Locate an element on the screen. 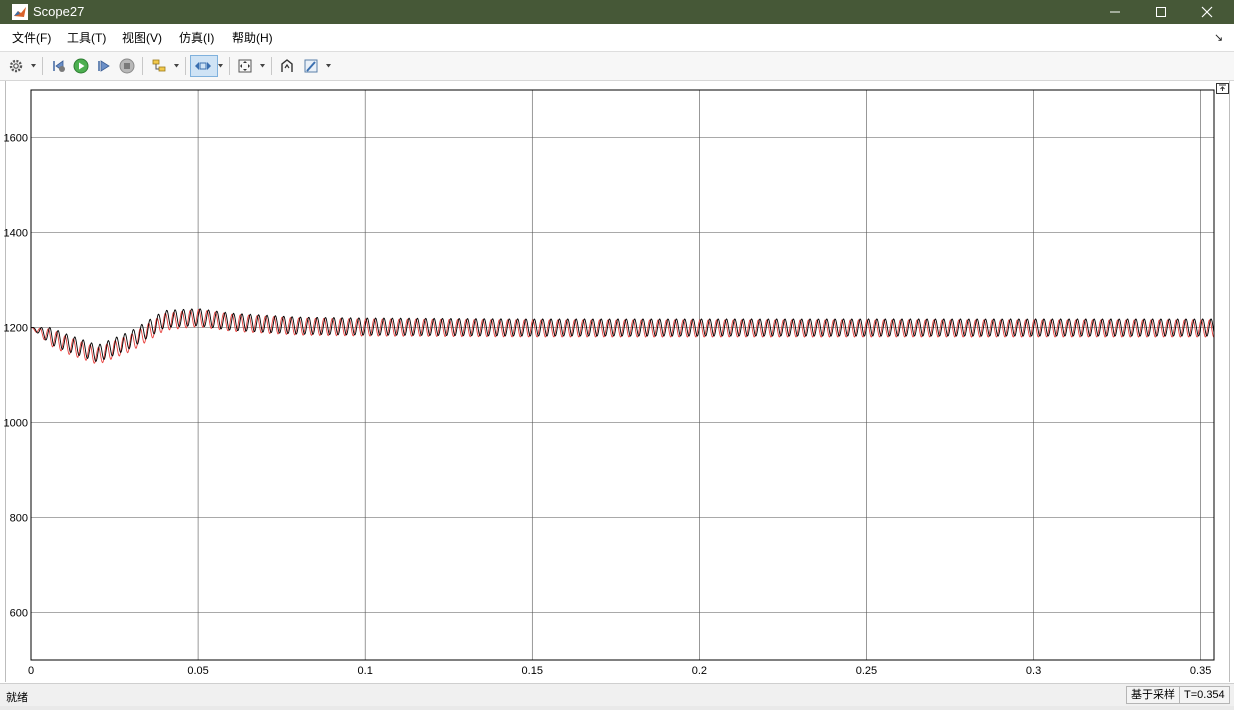 The height and width of the screenshot is (710, 1234). series-group is located at coordinates (622, 336).